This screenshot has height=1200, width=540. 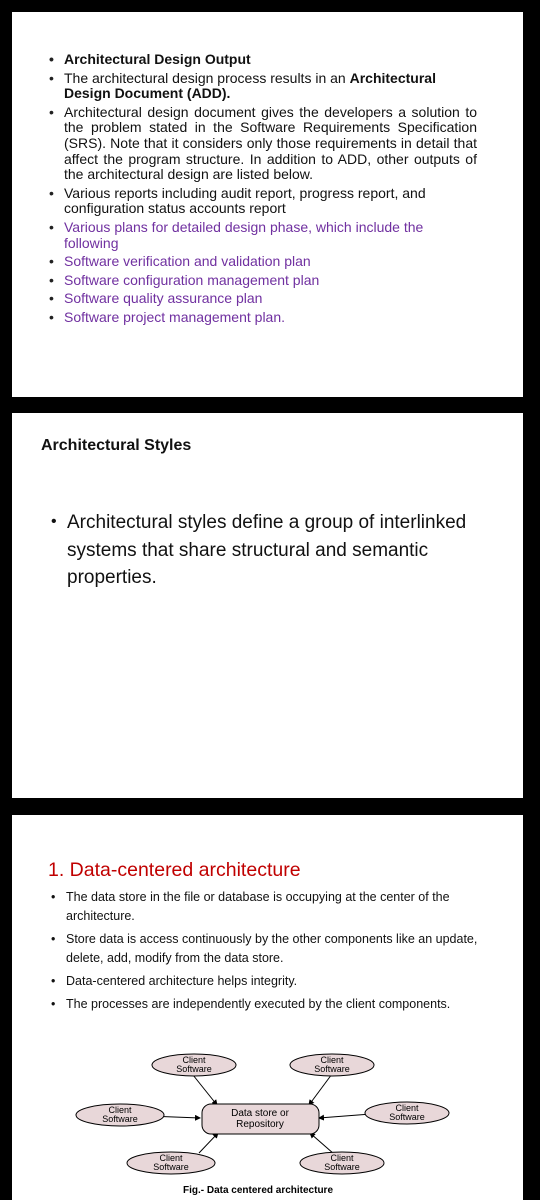 I want to click on repository-label-line2: Repository, so click(x=260, y=1124).